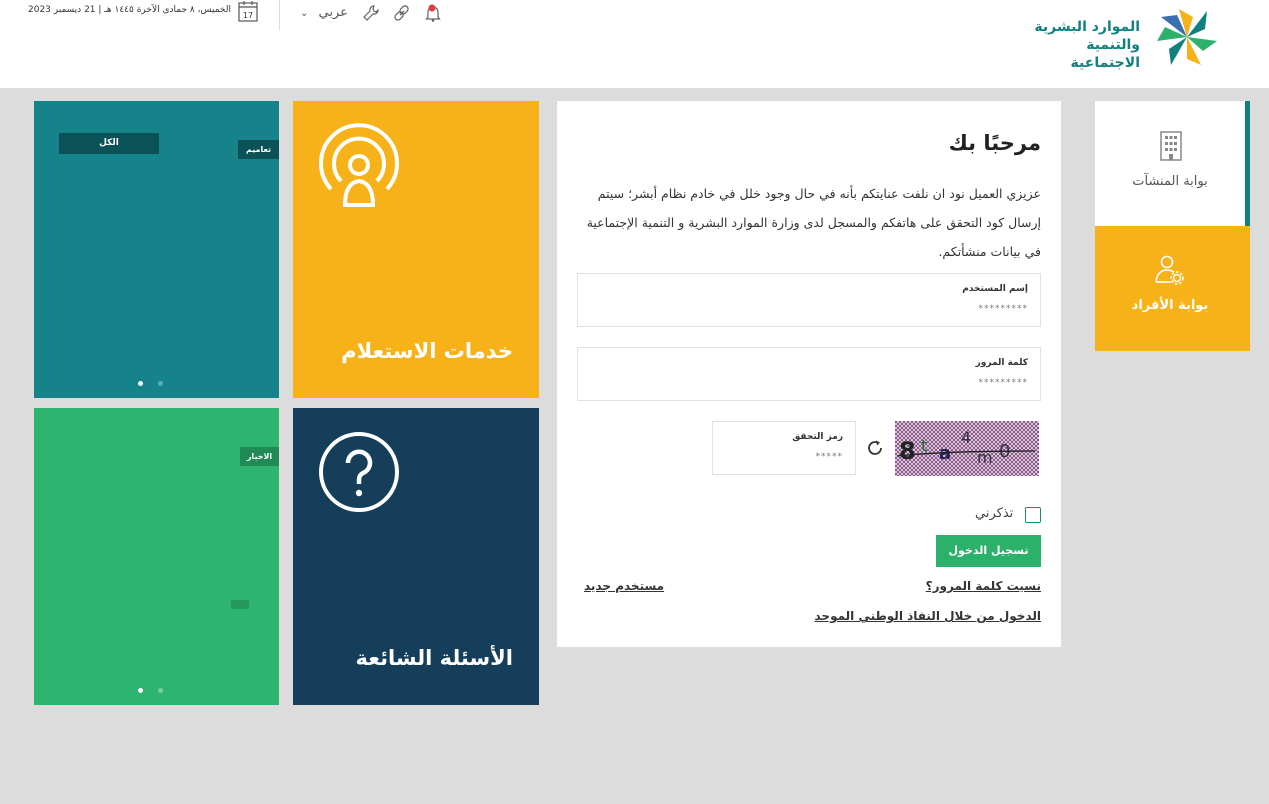 Image resolution: width=1269 pixels, height=804 pixels. Describe the element at coordinates (809, 300) in the screenshot. I see `username-field: إسم المستخدم *********` at that location.